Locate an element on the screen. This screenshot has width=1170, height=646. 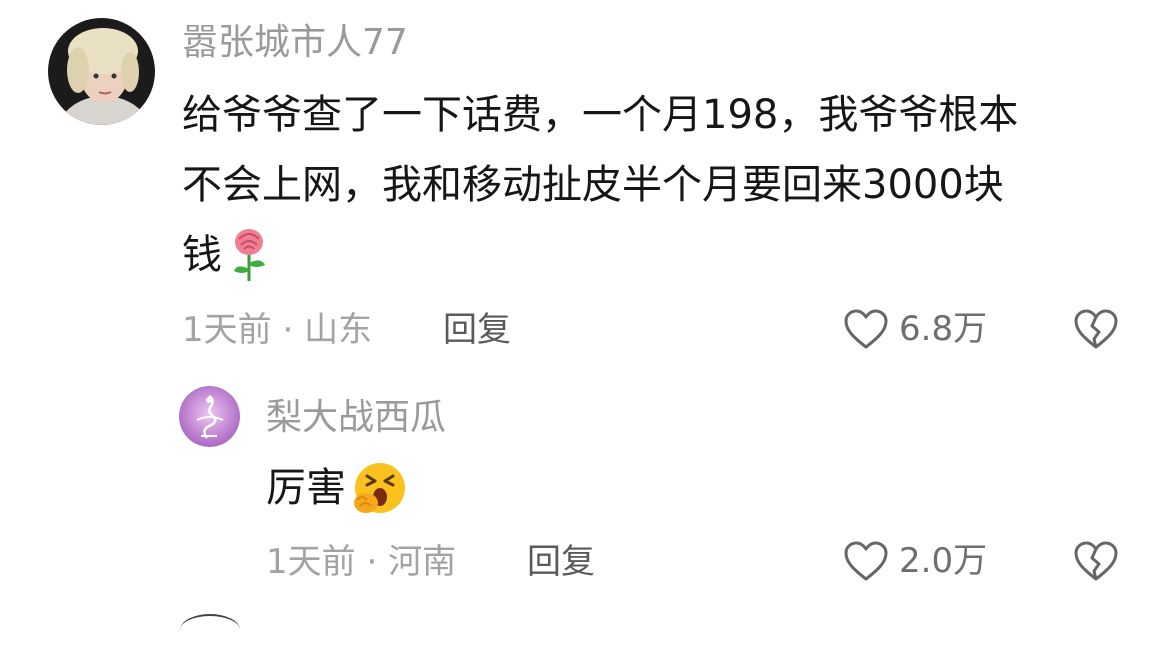
comment-location: 山东 is located at coordinates (338, 330).